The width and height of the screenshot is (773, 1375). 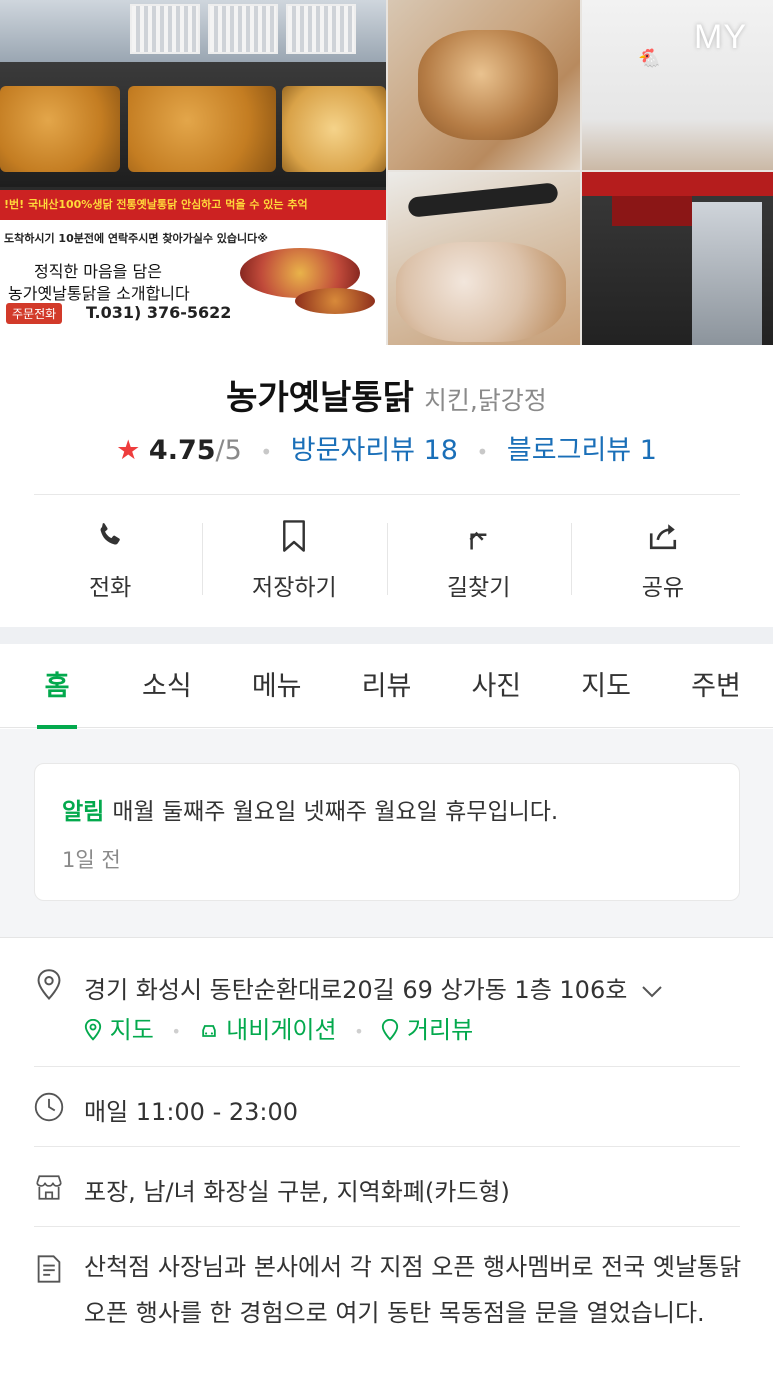 What do you see at coordinates (91, 860) in the screenshot?
I see `notice-time: 1일 전` at bounding box center [91, 860].